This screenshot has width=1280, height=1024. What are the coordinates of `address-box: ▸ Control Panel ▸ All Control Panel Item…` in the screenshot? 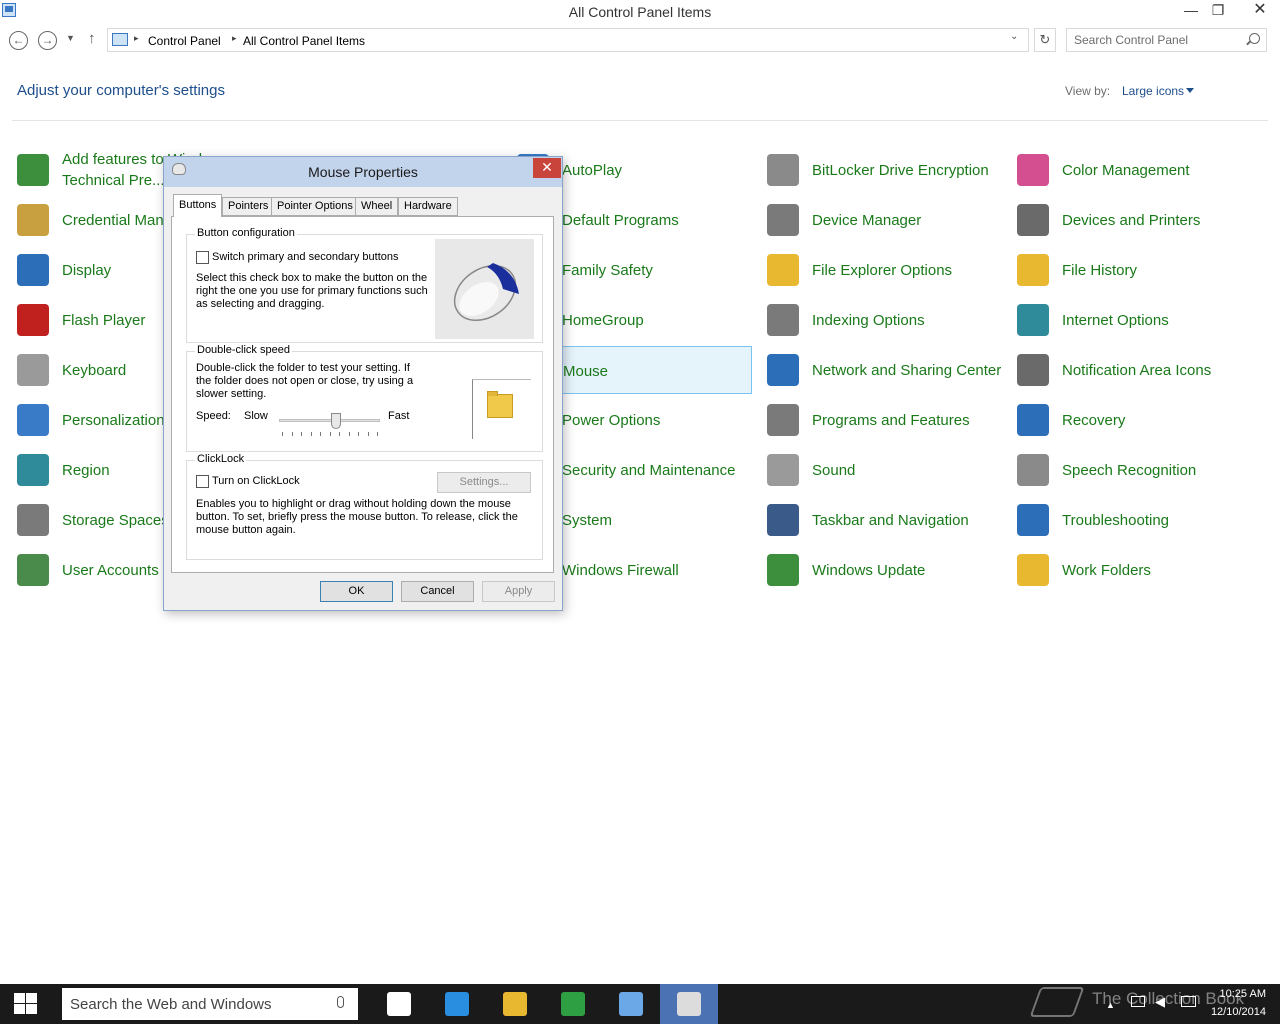 It's located at (568, 40).